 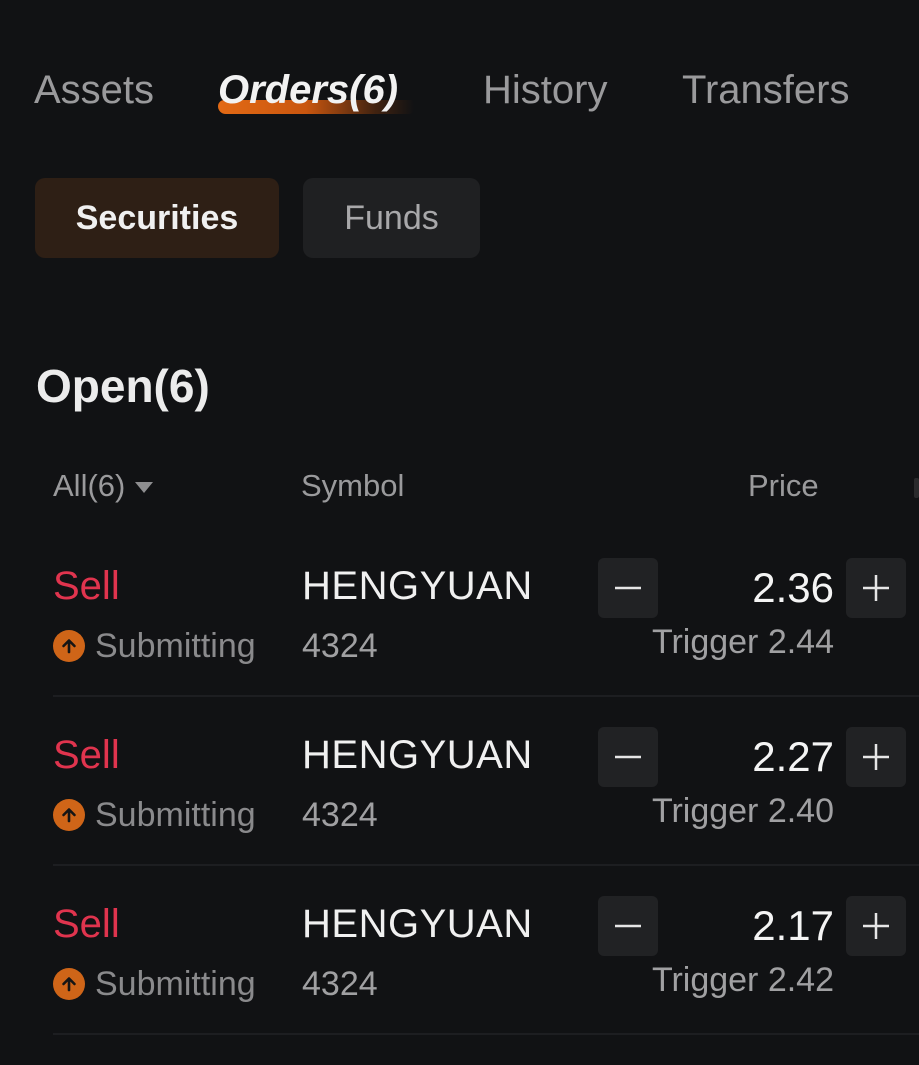 What do you see at coordinates (353, 485) in the screenshot?
I see `symbol-column-header: Symbol` at bounding box center [353, 485].